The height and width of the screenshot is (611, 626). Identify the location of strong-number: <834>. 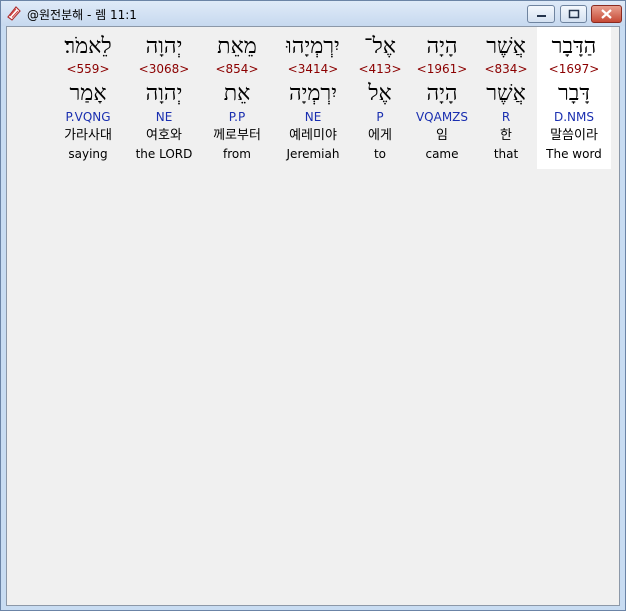
(506, 69).